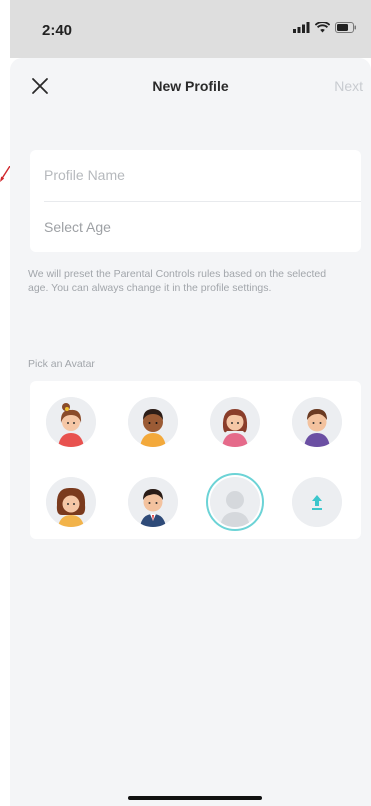 This screenshot has height=806, width=371. Describe the element at coordinates (345, 27) in the screenshot. I see `battery-icon` at that location.